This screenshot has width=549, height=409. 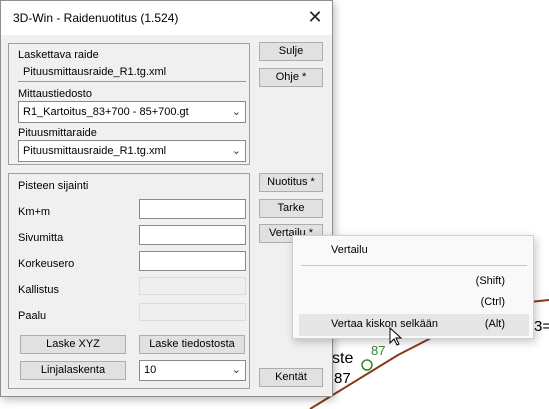 I want to click on point-marker, so click(x=367, y=365).